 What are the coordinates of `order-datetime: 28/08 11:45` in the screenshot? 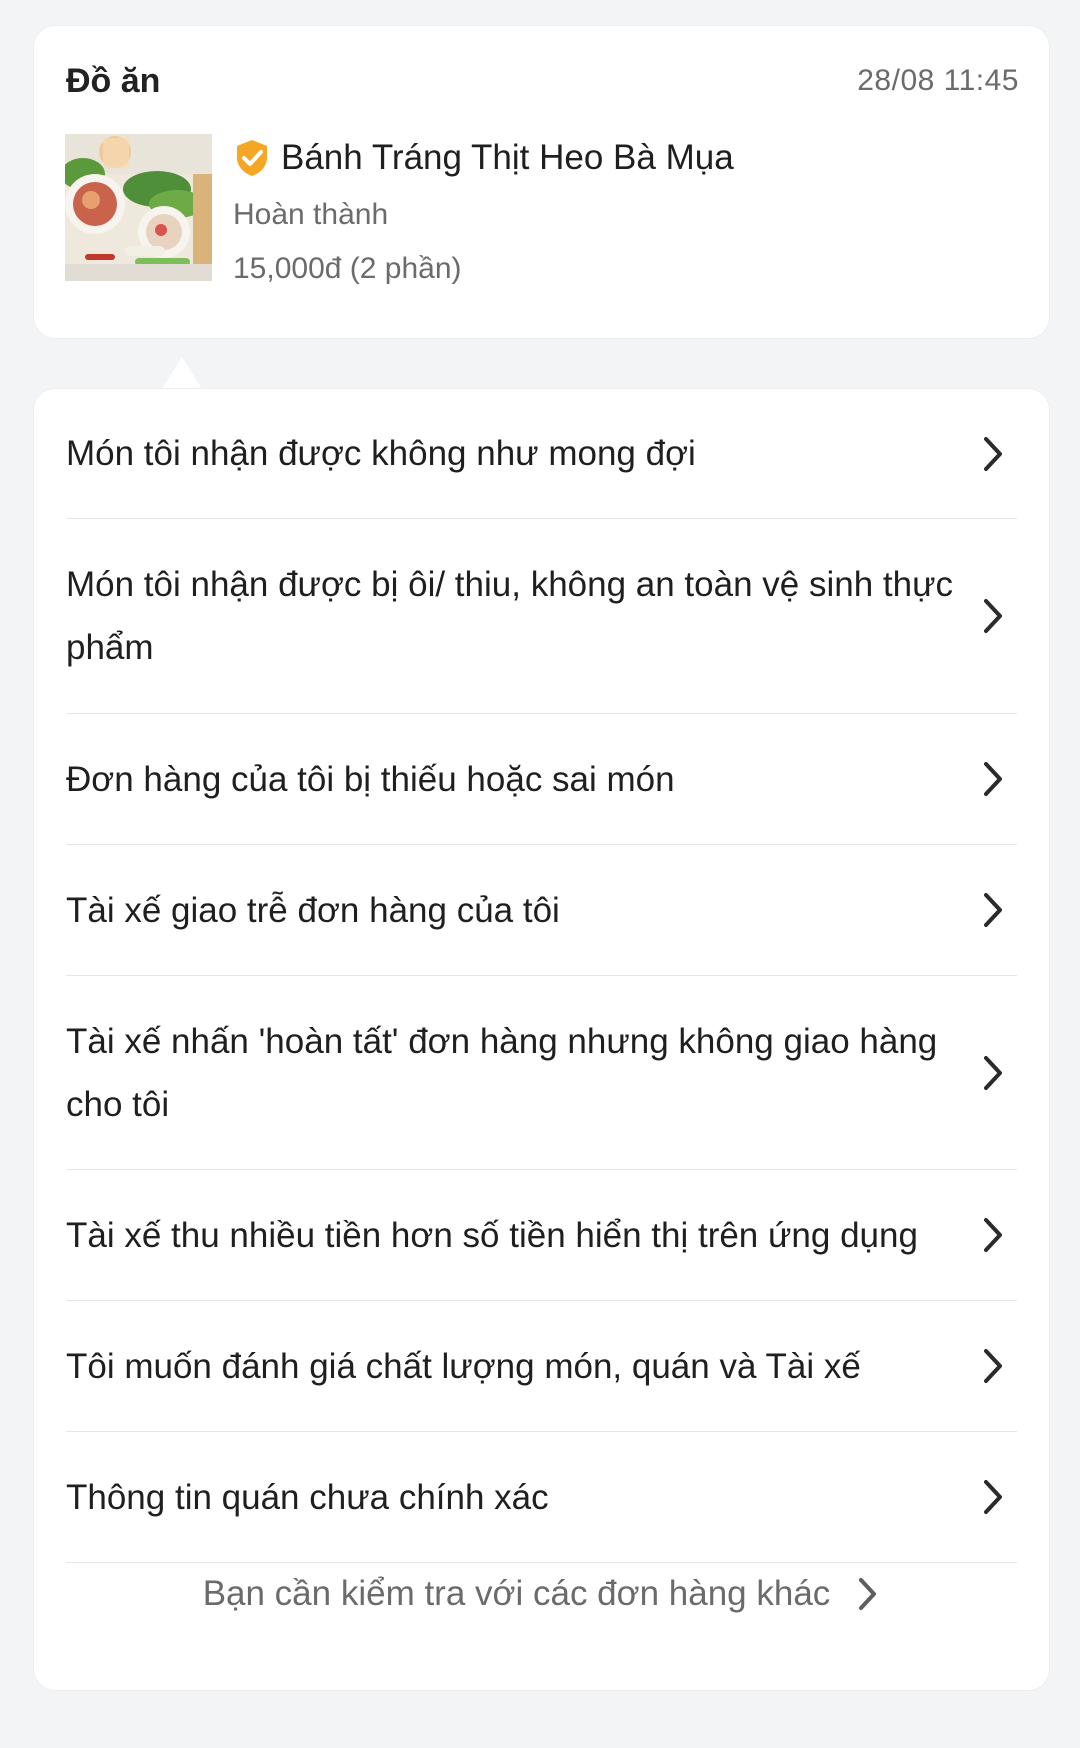 It's located at (938, 80).